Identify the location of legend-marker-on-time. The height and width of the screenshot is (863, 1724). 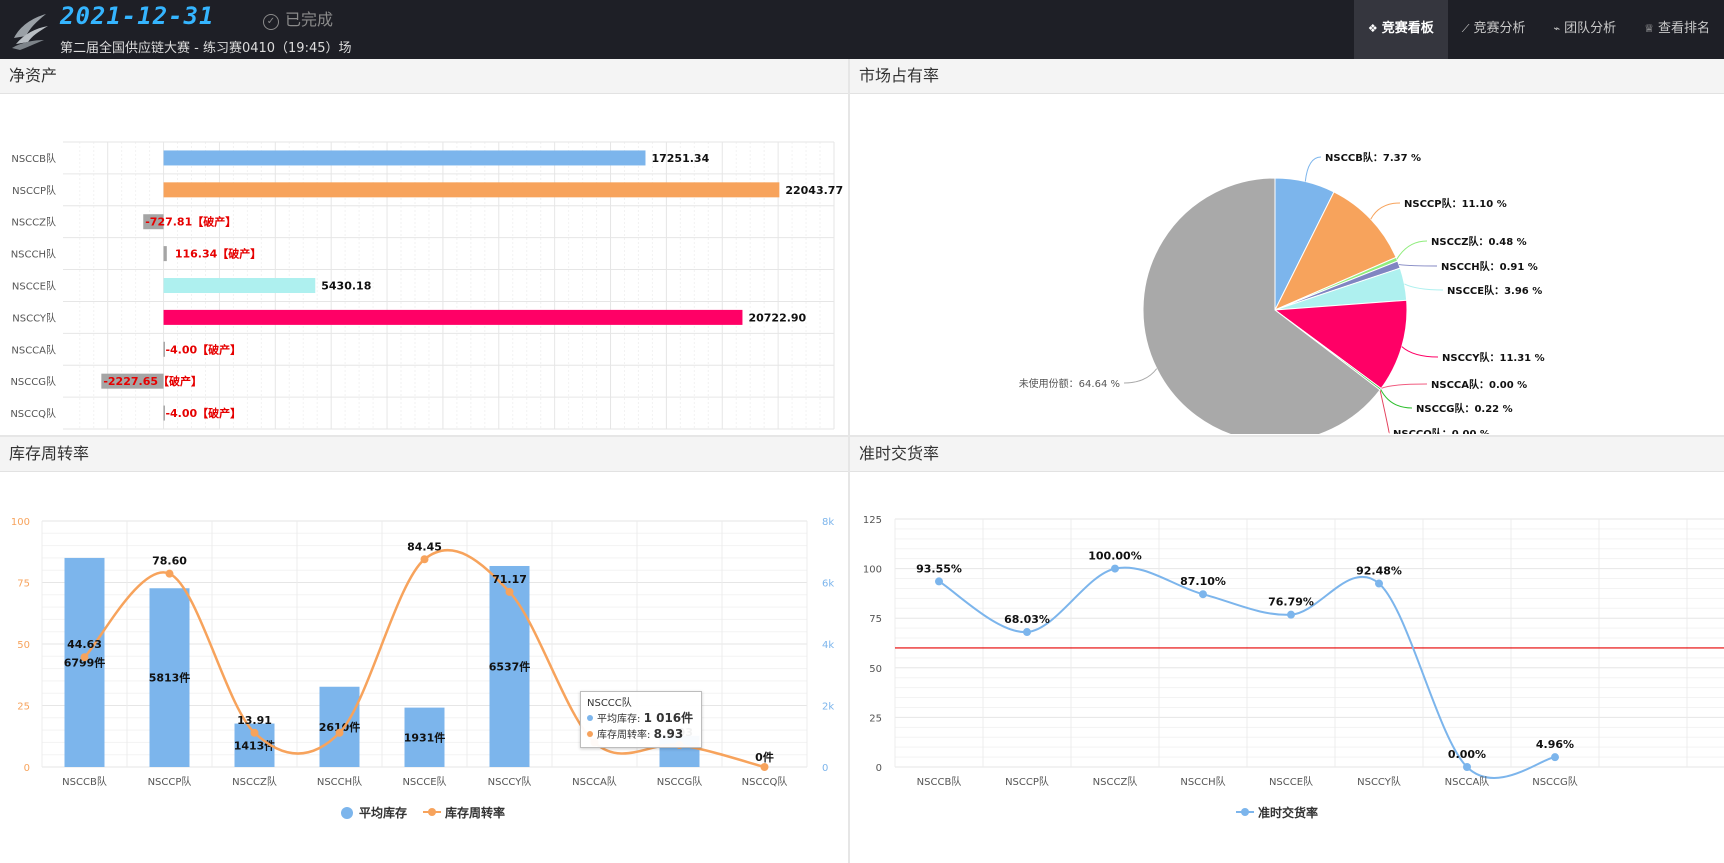
(1245, 812).